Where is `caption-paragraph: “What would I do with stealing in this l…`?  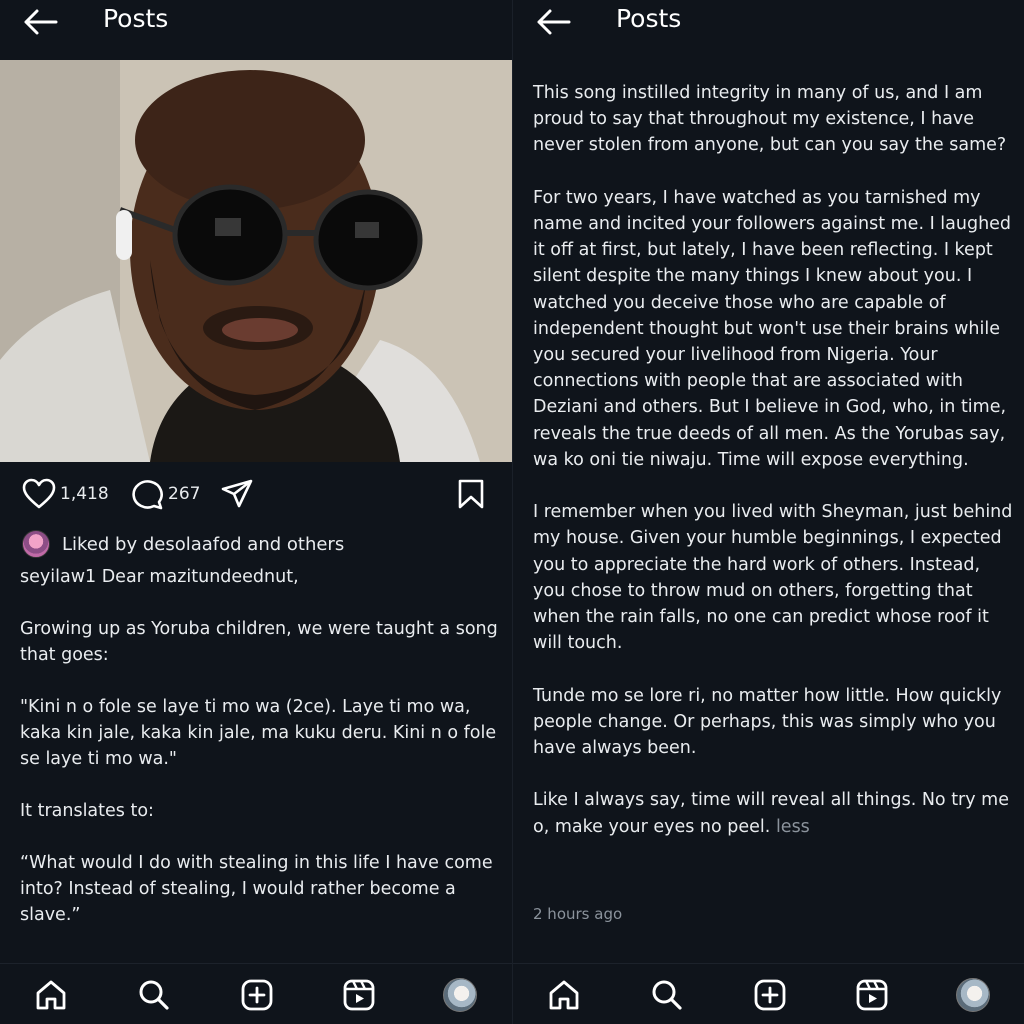
caption-paragraph: “What would I do with stealing in this l… is located at coordinates (256, 889).